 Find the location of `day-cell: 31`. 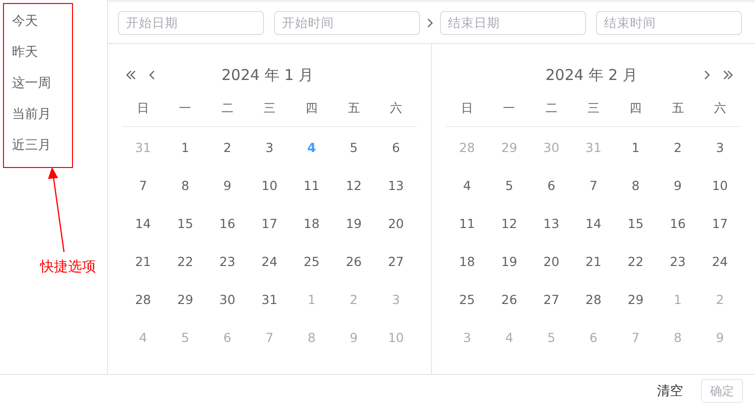

day-cell: 31 is located at coordinates (270, 300).